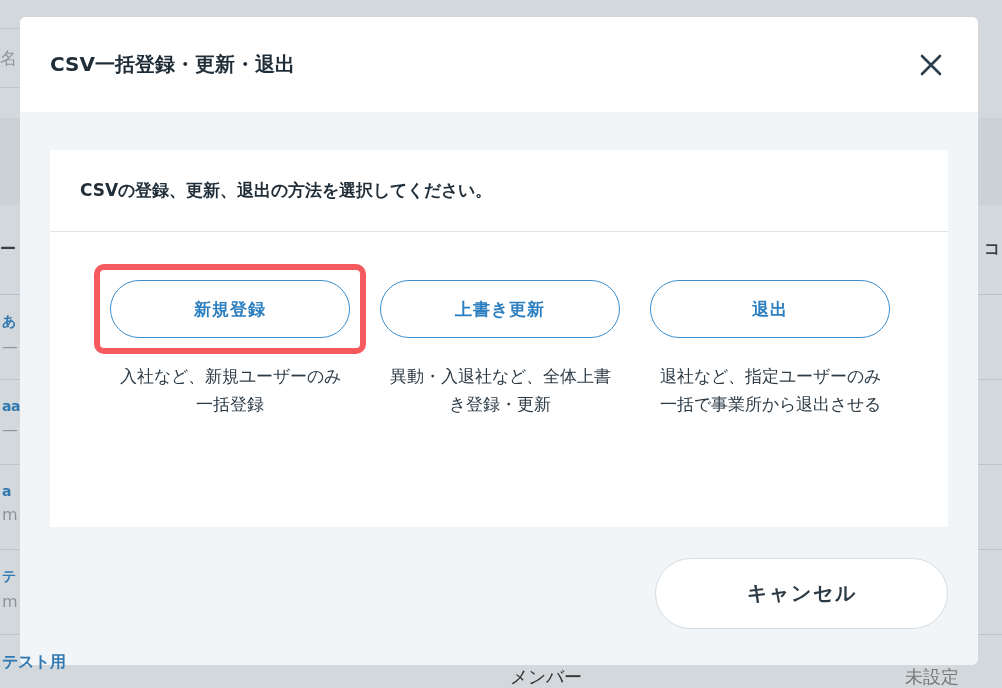 This screenshot has height=688, width=1002. Describe the element at coordinates (931, 64) in the screenshot. I see `close-icon` at that location.